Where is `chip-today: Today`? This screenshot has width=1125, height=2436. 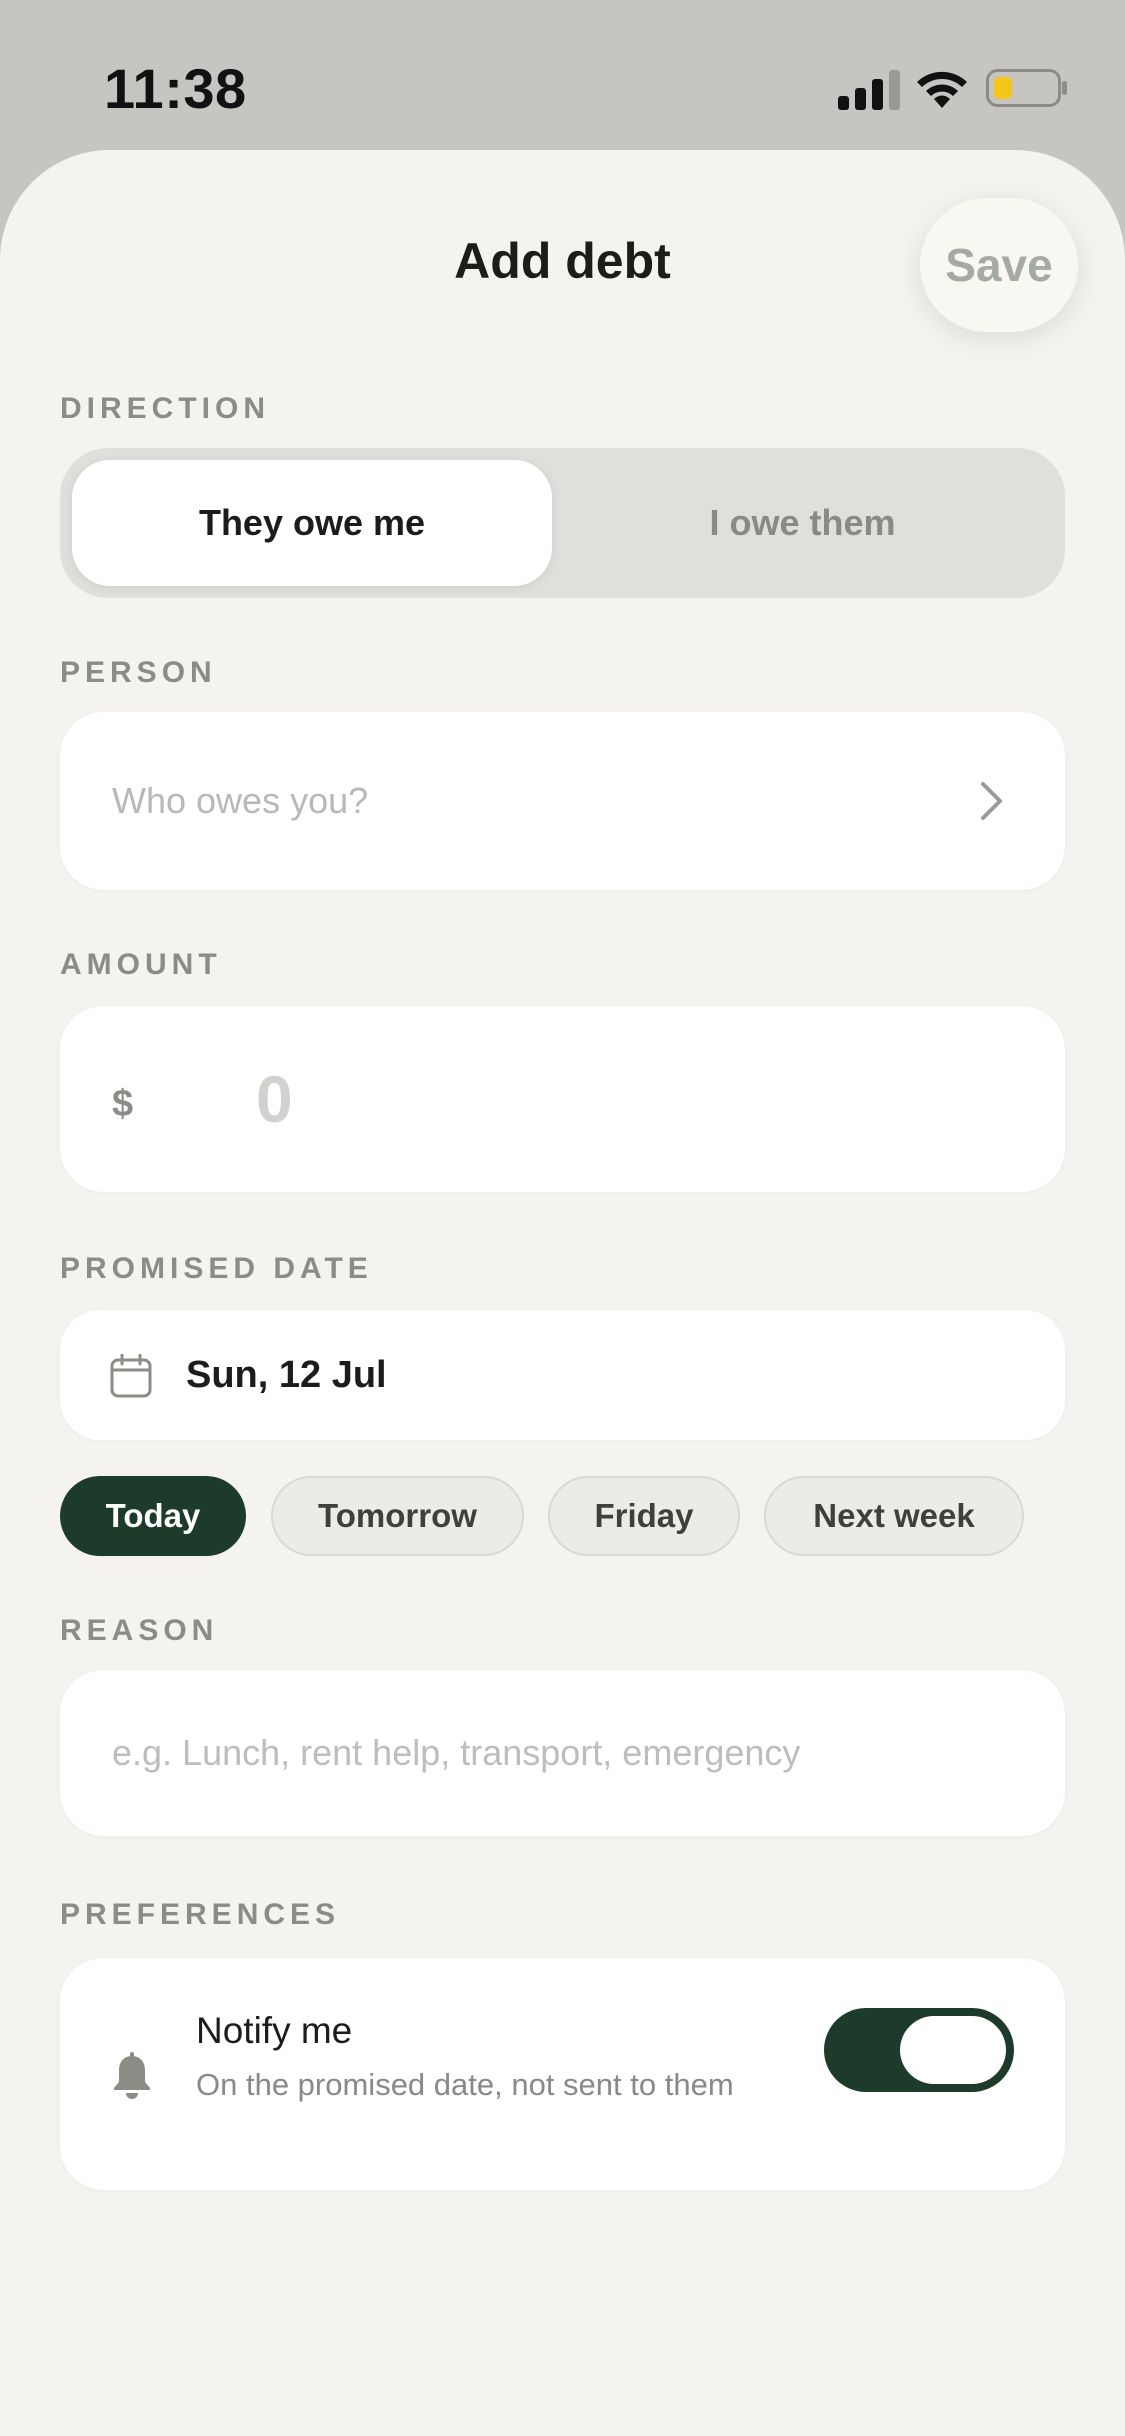 chip-today: Today is located at coordinates (153, 1516).